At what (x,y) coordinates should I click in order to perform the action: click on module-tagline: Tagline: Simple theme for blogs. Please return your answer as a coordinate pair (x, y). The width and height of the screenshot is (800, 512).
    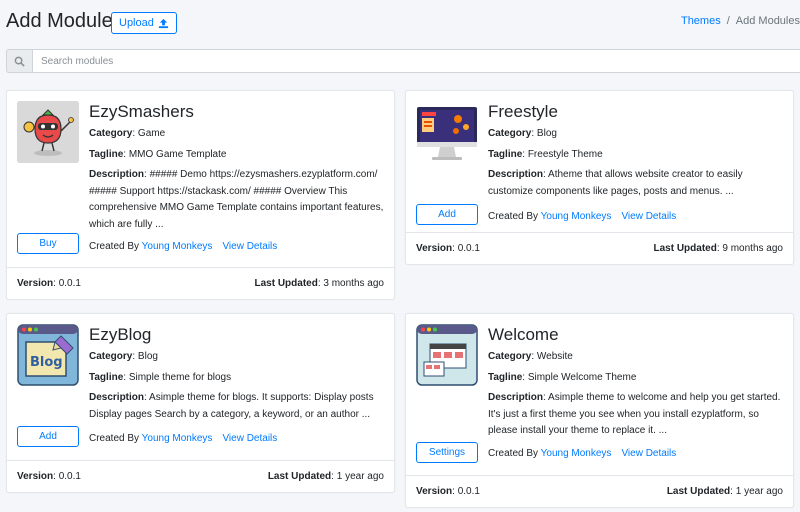
    Looking at the image, I should click on (160, 377).